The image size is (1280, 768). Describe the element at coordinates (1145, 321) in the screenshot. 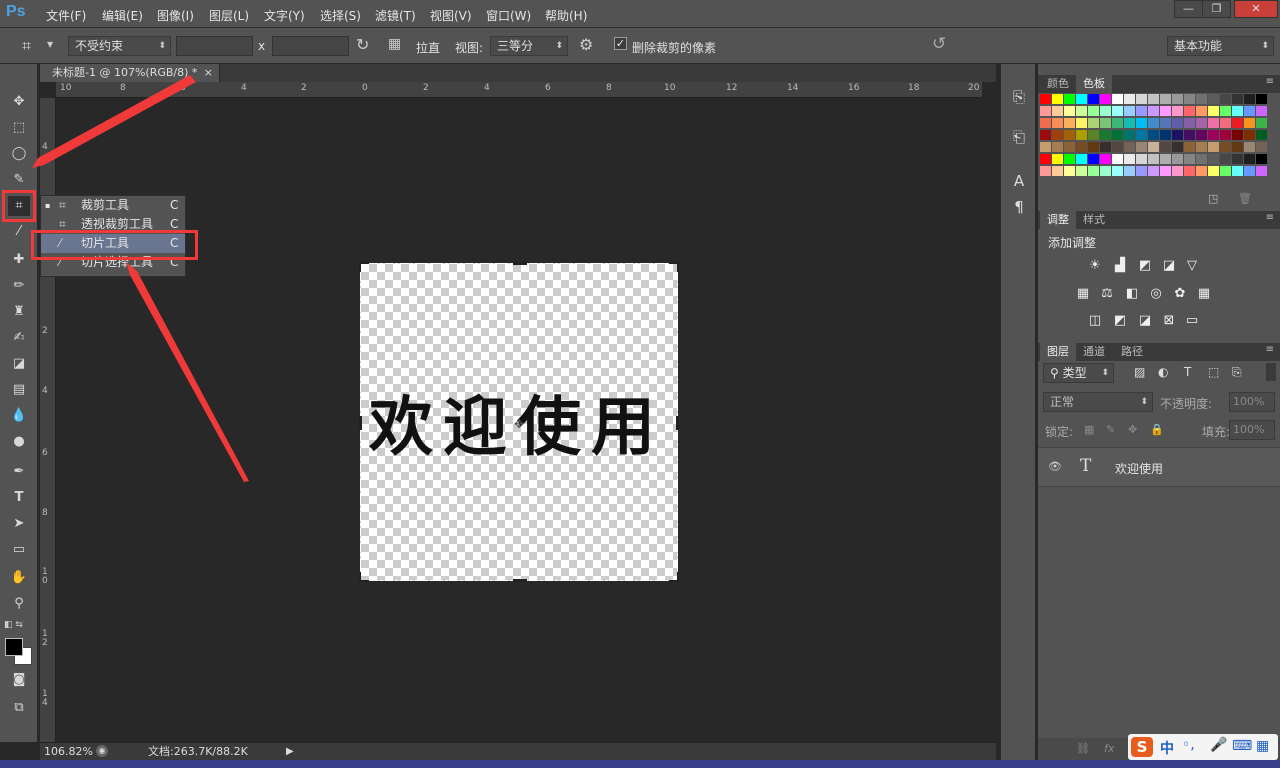

I see `threshold-icon: ◪` at that location.